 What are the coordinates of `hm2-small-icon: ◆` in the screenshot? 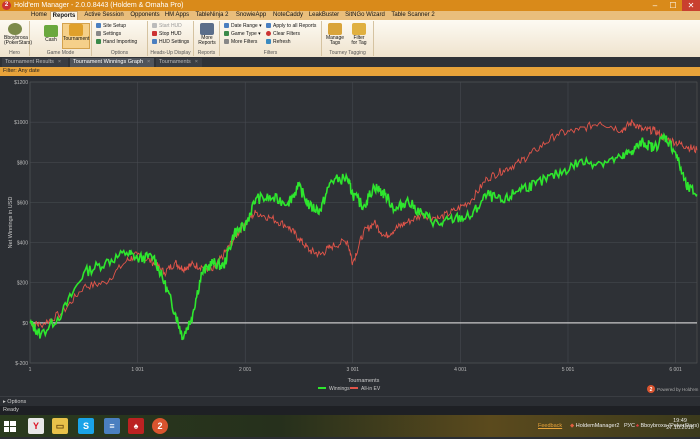 It's located at (572, 426).